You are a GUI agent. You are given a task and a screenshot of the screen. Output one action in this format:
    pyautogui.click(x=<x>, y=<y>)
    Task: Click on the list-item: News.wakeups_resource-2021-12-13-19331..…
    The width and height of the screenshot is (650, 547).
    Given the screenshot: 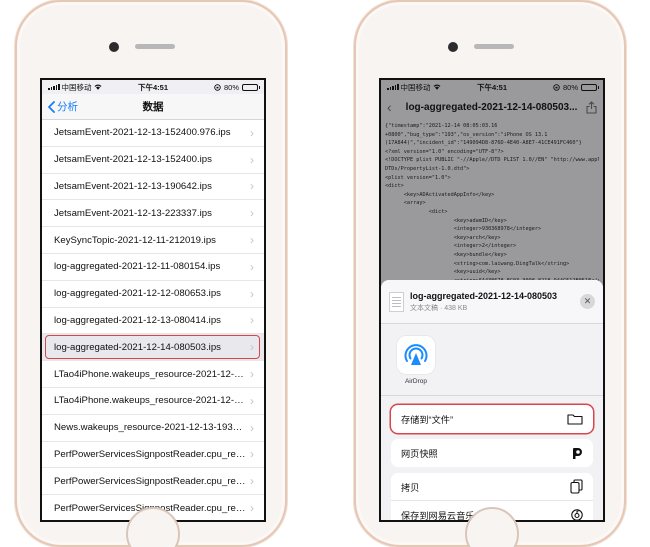 What is the action you would take?
    pyautogui.click(x=153, y=428)
    